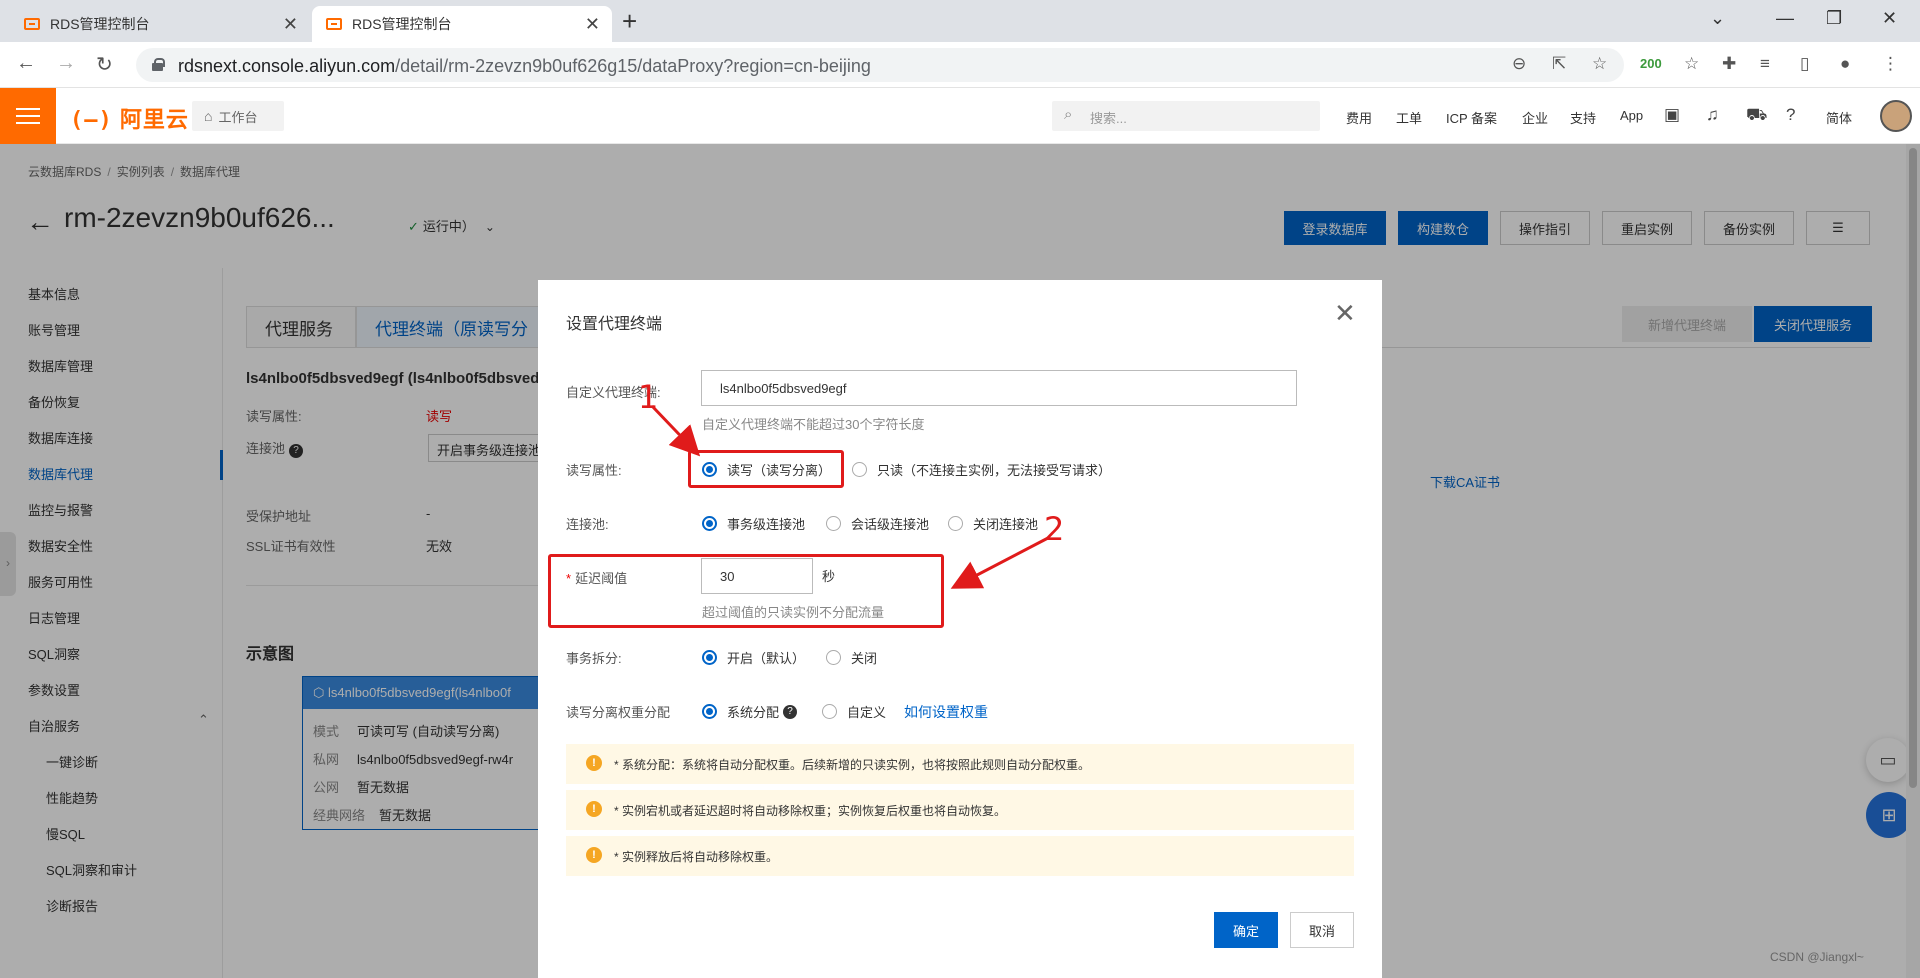 The width and height of the screenshot is (1920, 978). Describe the element at coordinates (1804, 64) in the screenshot. I see `side-panel-icon: ▯` at that location.